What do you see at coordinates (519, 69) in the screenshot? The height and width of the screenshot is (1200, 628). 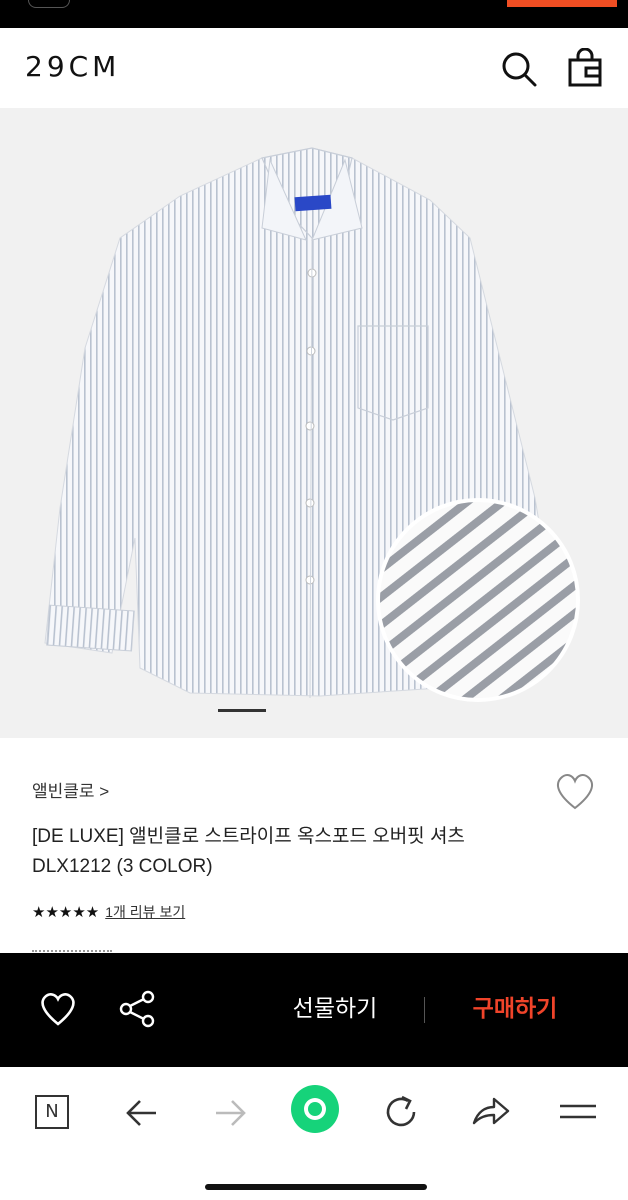 I see `search-icon` at bounding box center [519, 69].